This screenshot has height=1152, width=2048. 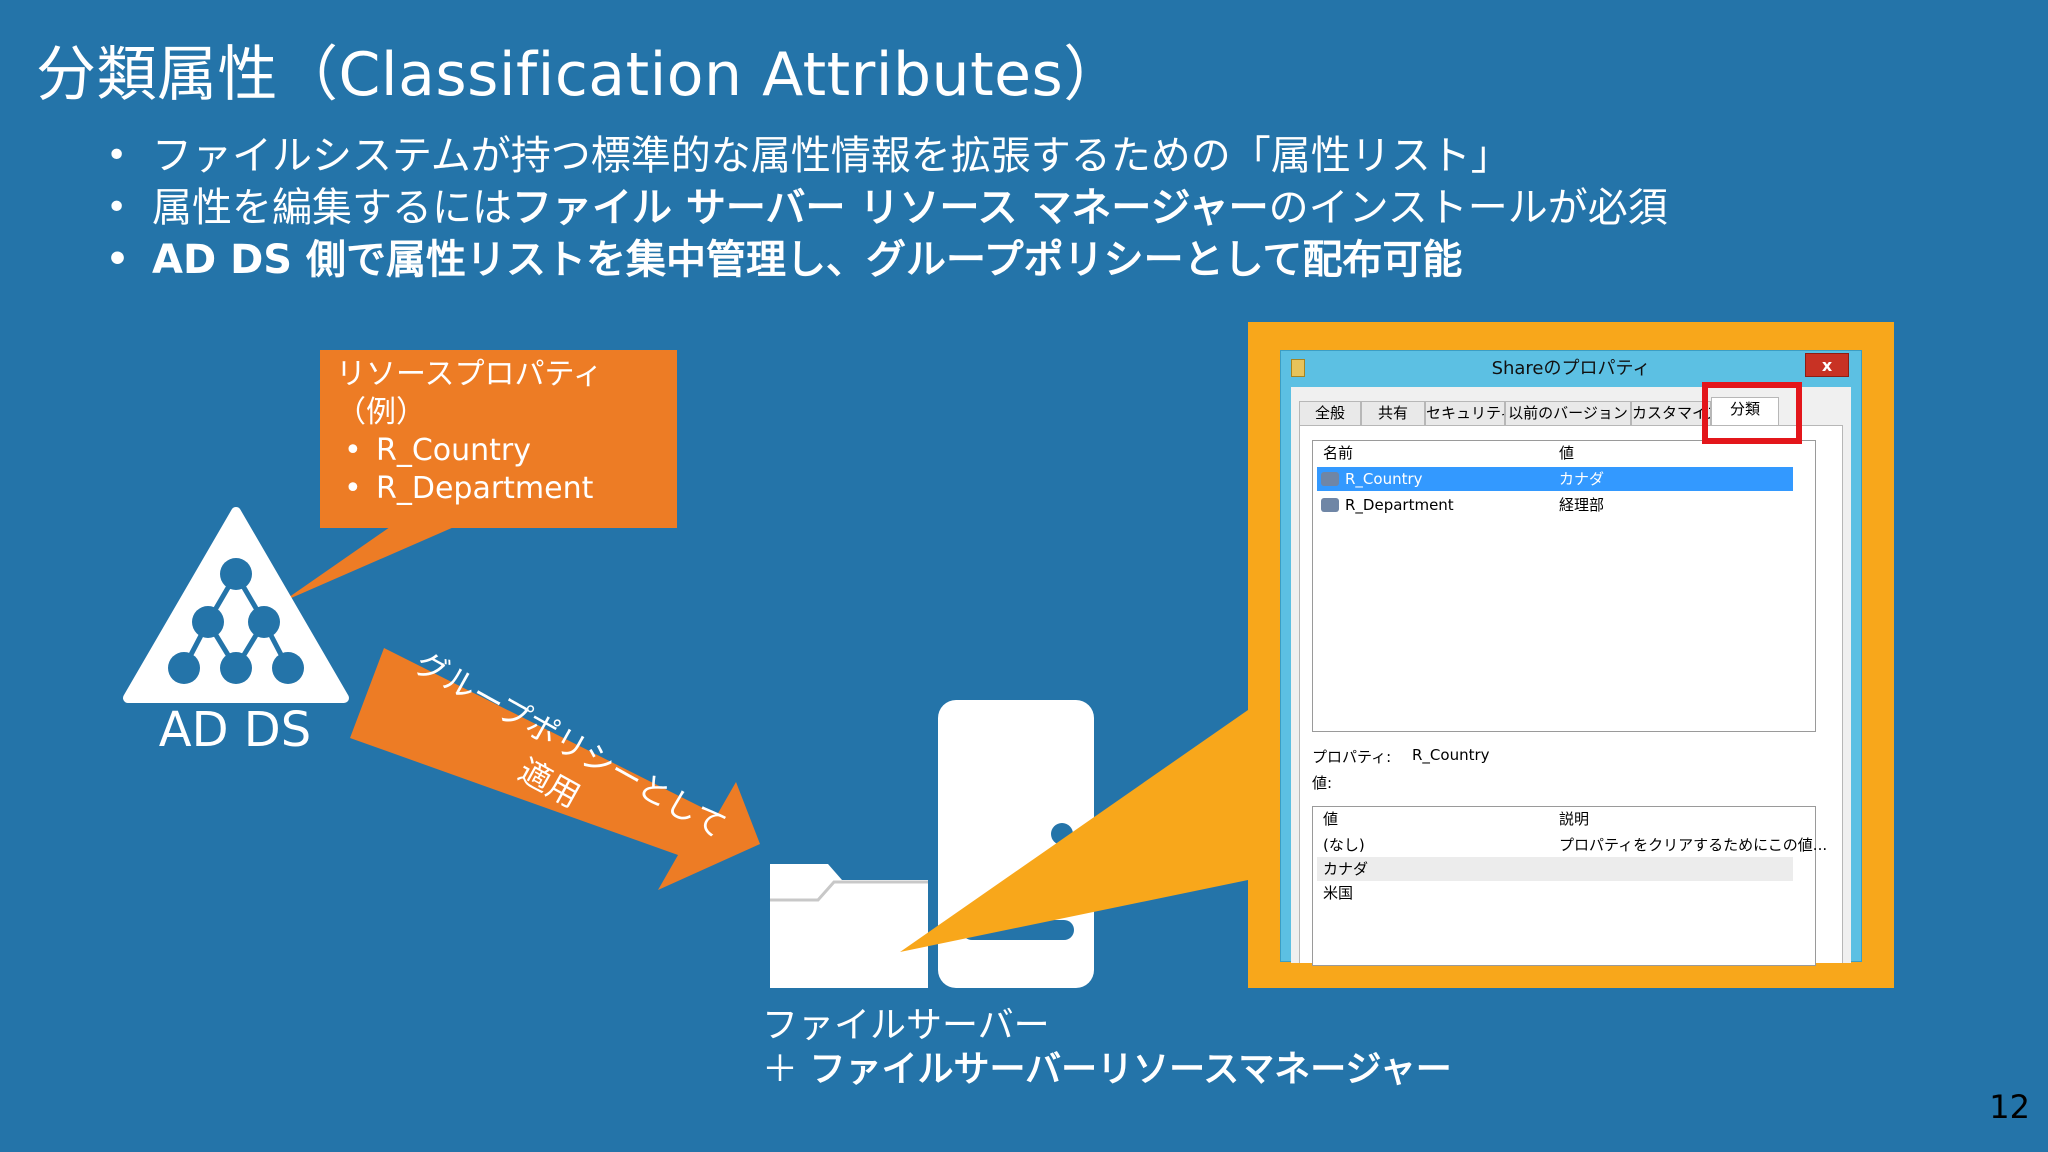 I want to click on file-server-title: ファイルサーバー, so click(x=906, y=1025).